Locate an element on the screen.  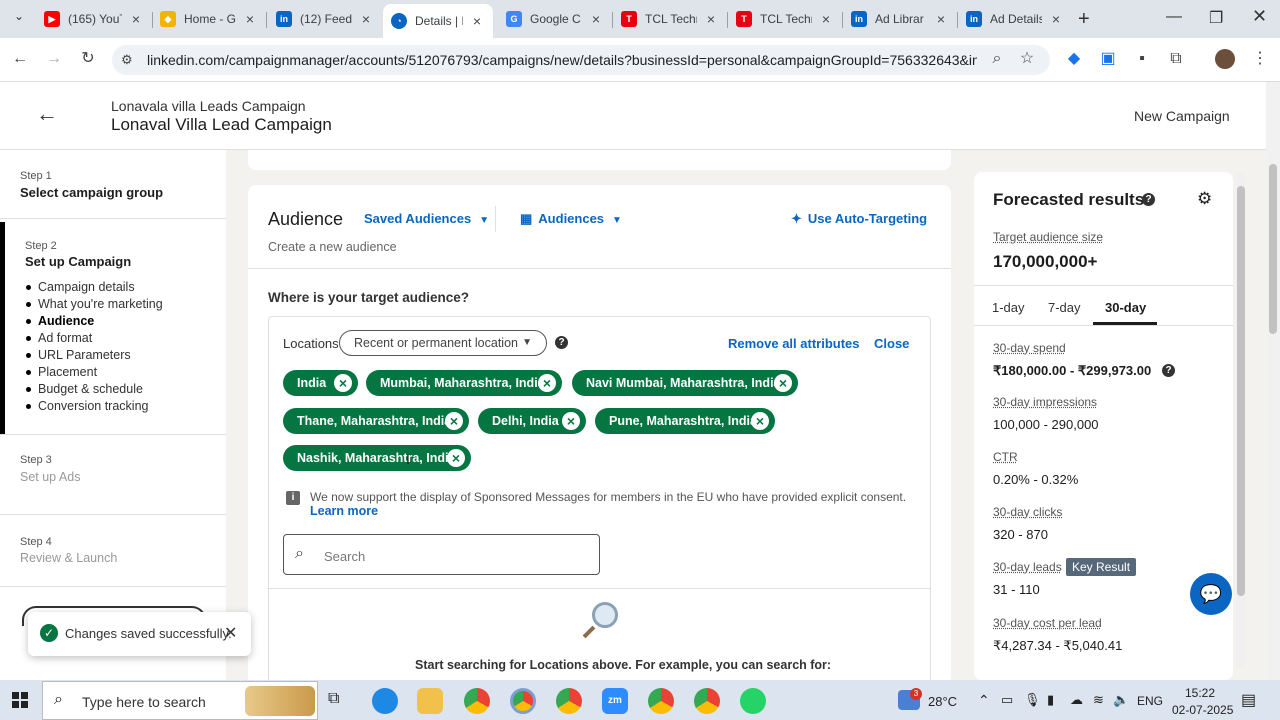
file-explorer-icon is located at coordinates (430, 701).